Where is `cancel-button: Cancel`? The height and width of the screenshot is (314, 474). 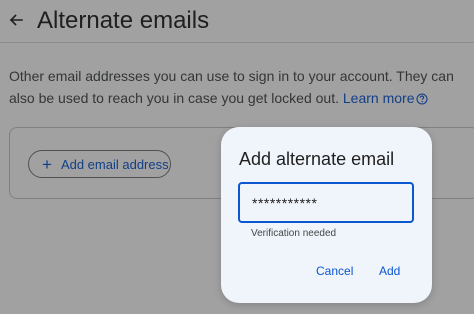 cancel-button: Cancel is located at coordinates (334, 271).